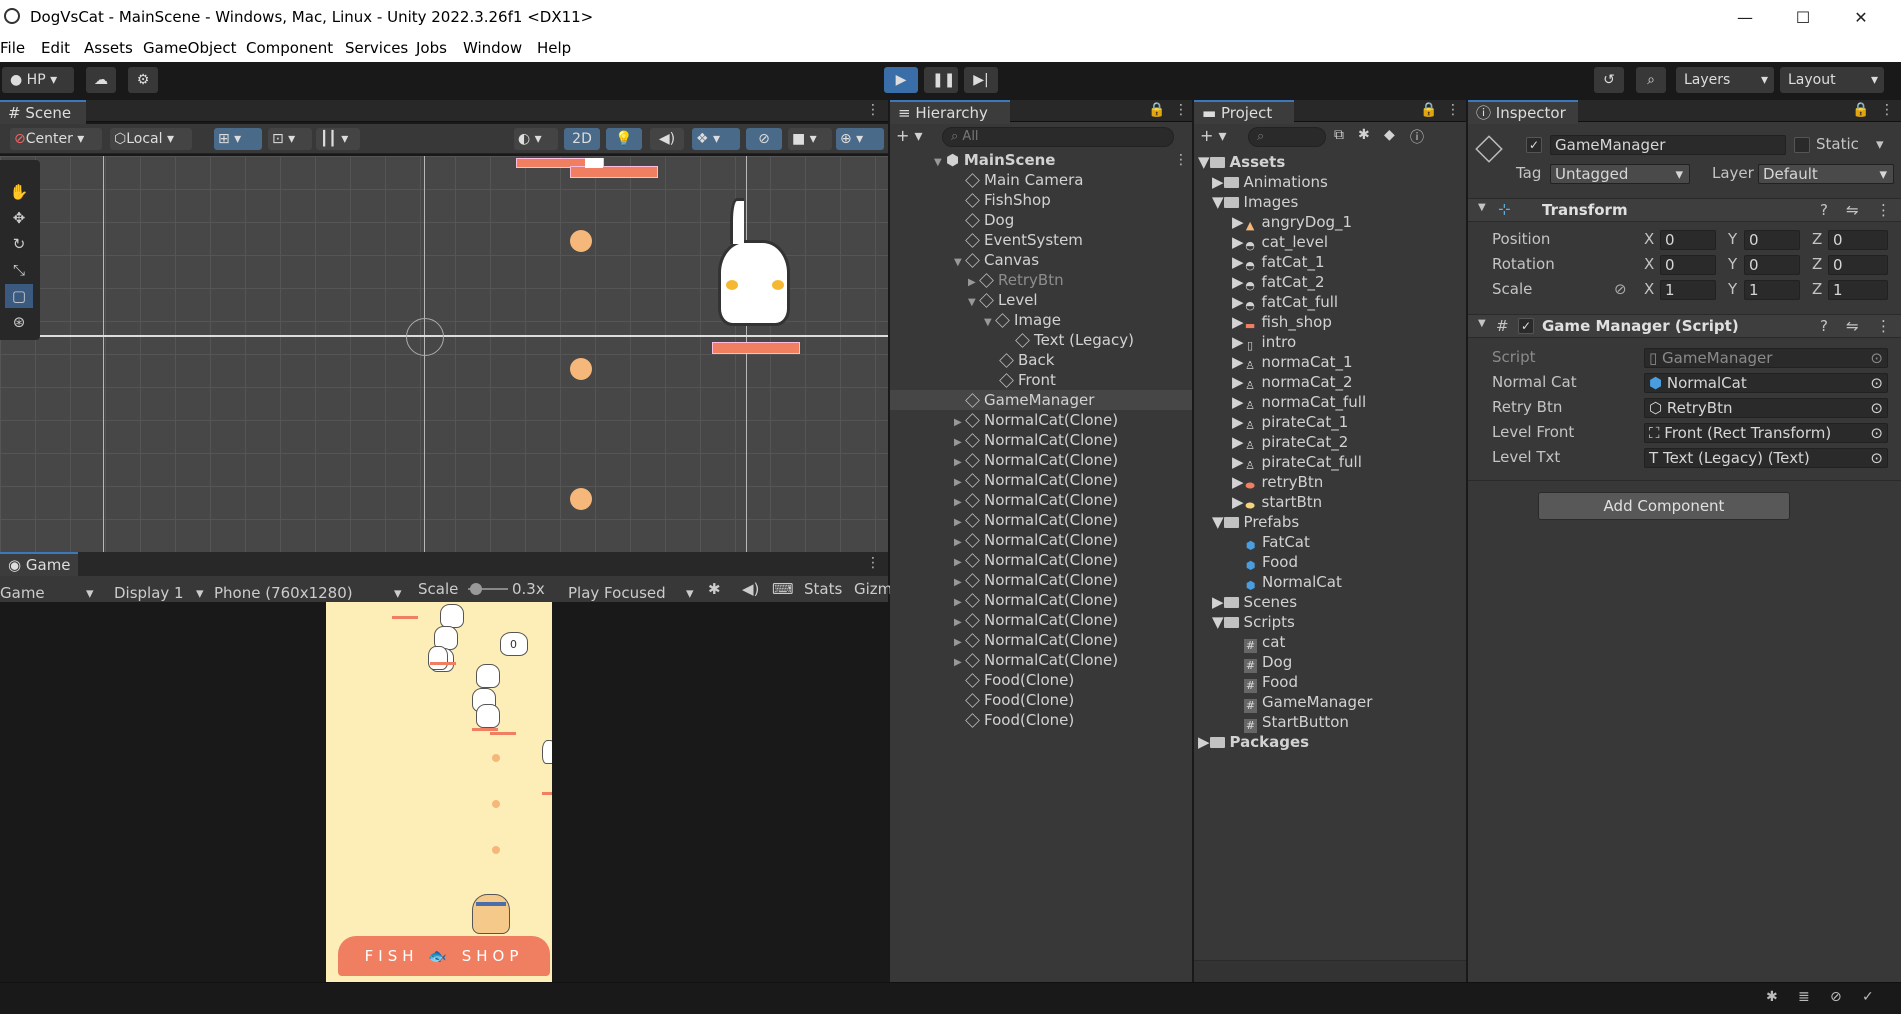  Describe the element at coordinates (624, 139) in the screenshot. I see `lighting-toggle: 💡` at that location.